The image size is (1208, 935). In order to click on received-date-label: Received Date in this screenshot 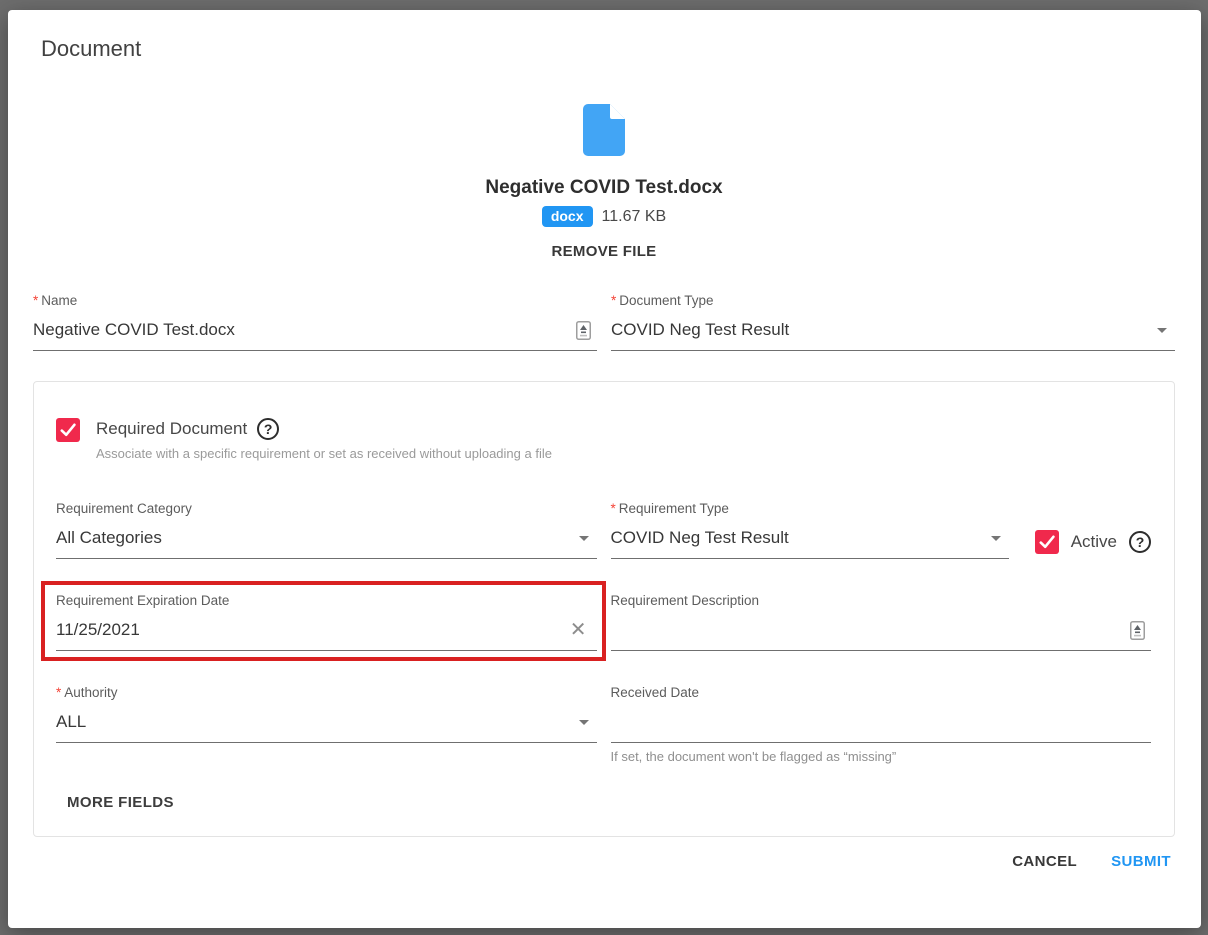, I will do `click(655, 692)`.